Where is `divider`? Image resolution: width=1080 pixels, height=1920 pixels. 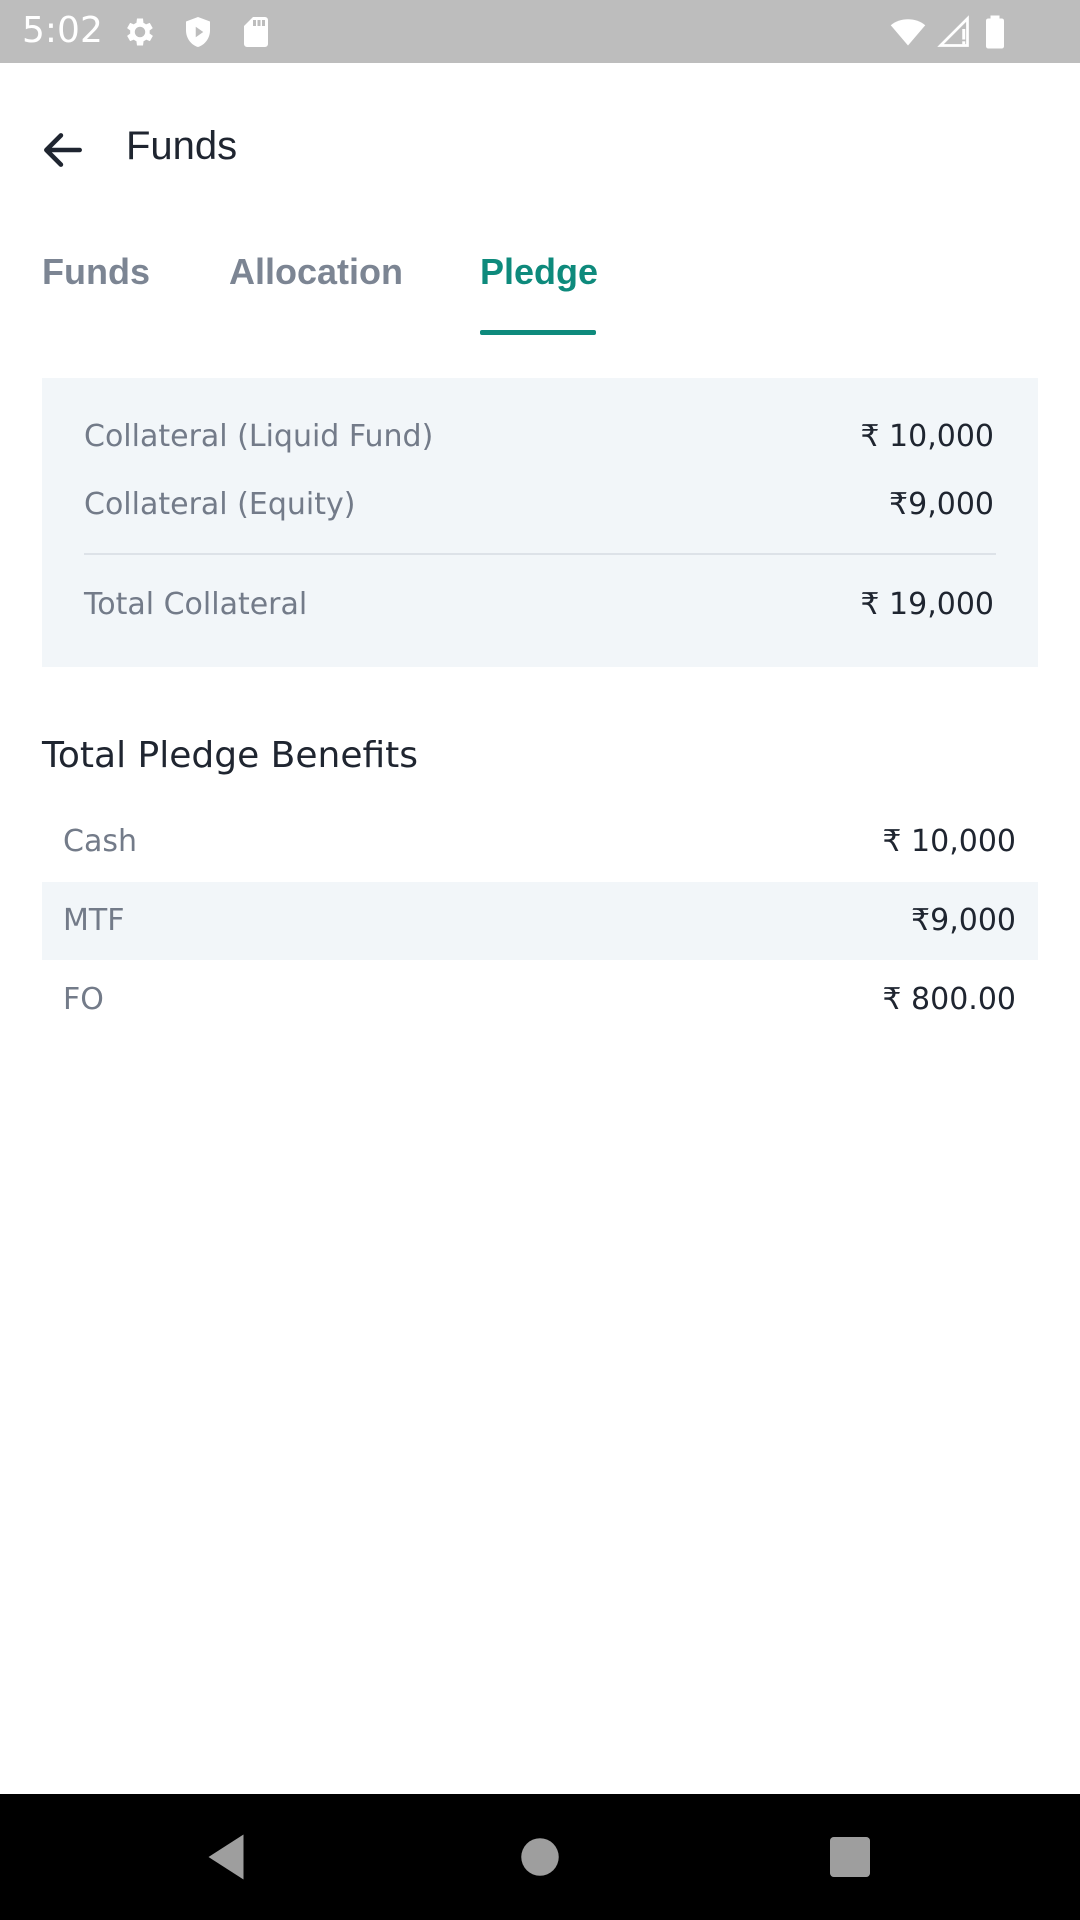
divider is located at coordinates (540, 554).